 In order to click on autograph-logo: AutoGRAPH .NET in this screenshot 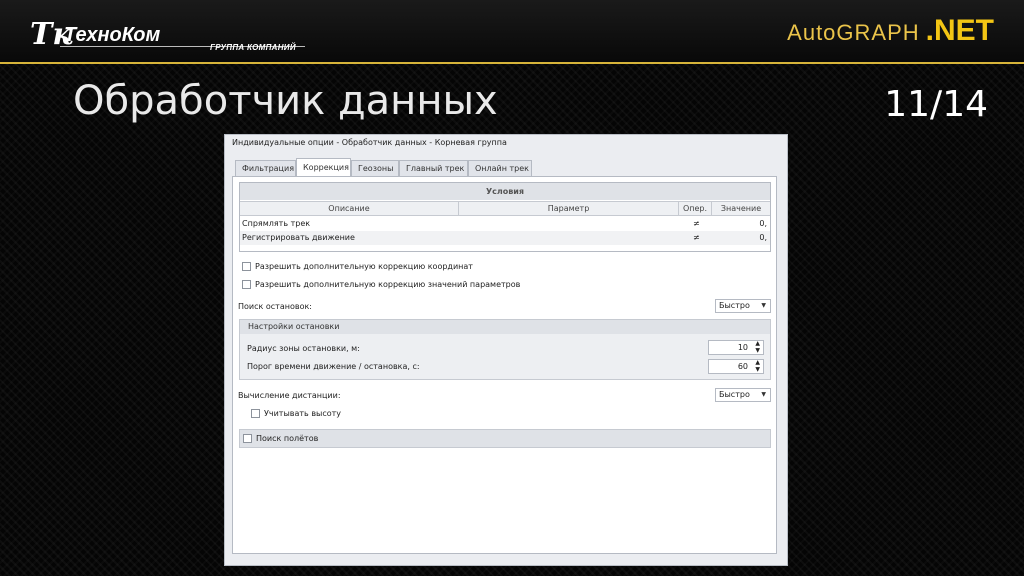, I will do `click(890, 31)`.